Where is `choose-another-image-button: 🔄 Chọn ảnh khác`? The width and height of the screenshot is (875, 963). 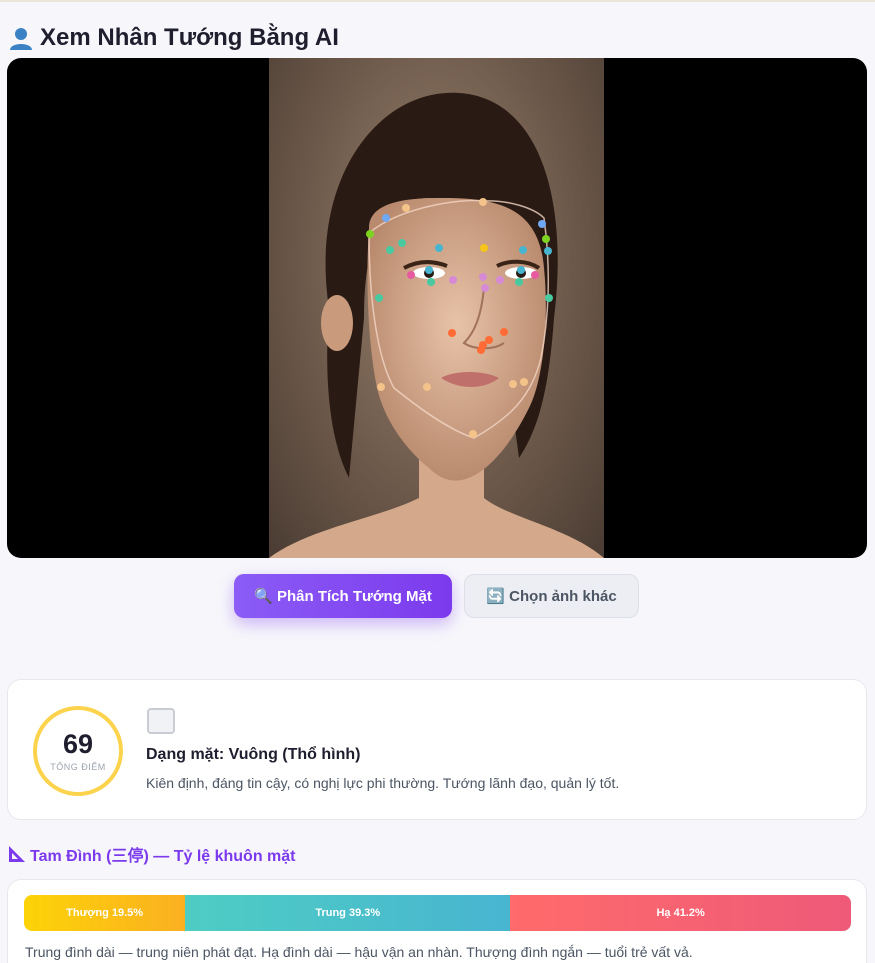
choose-another-image-button: 🔄 Chọn ảnh khác is located at coordinates (551, 596).